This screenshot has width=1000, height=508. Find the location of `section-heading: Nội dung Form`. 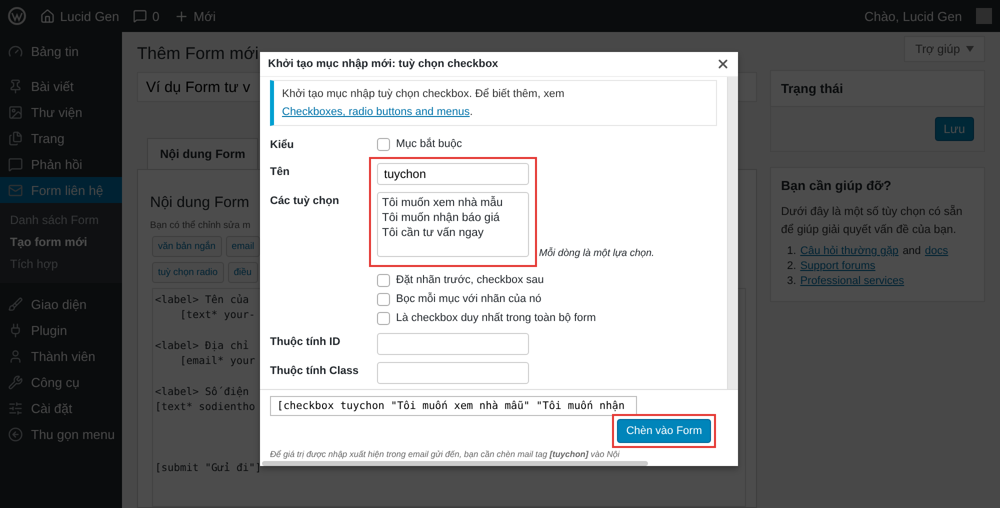

section-heading: Nội dung Form is located at coordinates (200, 202).